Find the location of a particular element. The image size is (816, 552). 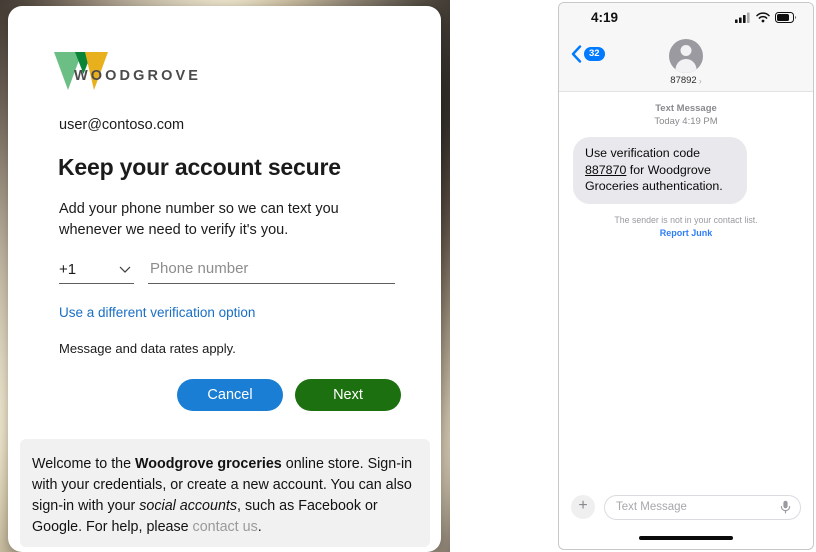

verification-code-link: 887870 is located at coordinates (605, 170).